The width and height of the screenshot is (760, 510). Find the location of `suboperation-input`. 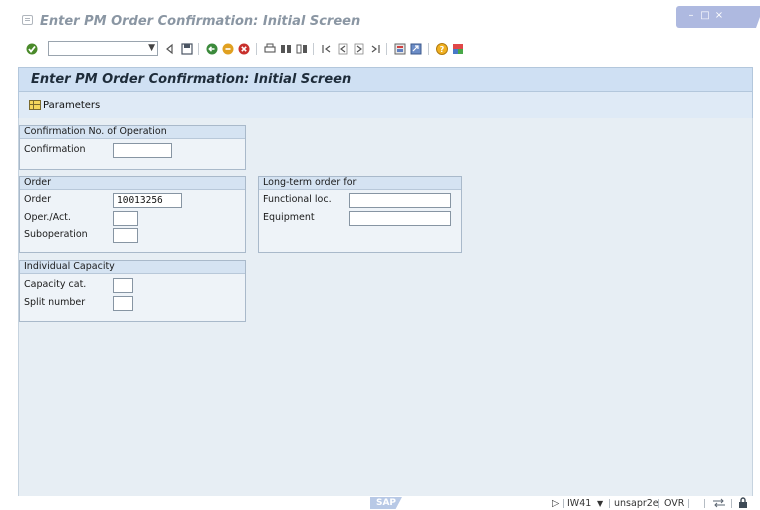

suboperation-input is located at coordinates (125, 235).